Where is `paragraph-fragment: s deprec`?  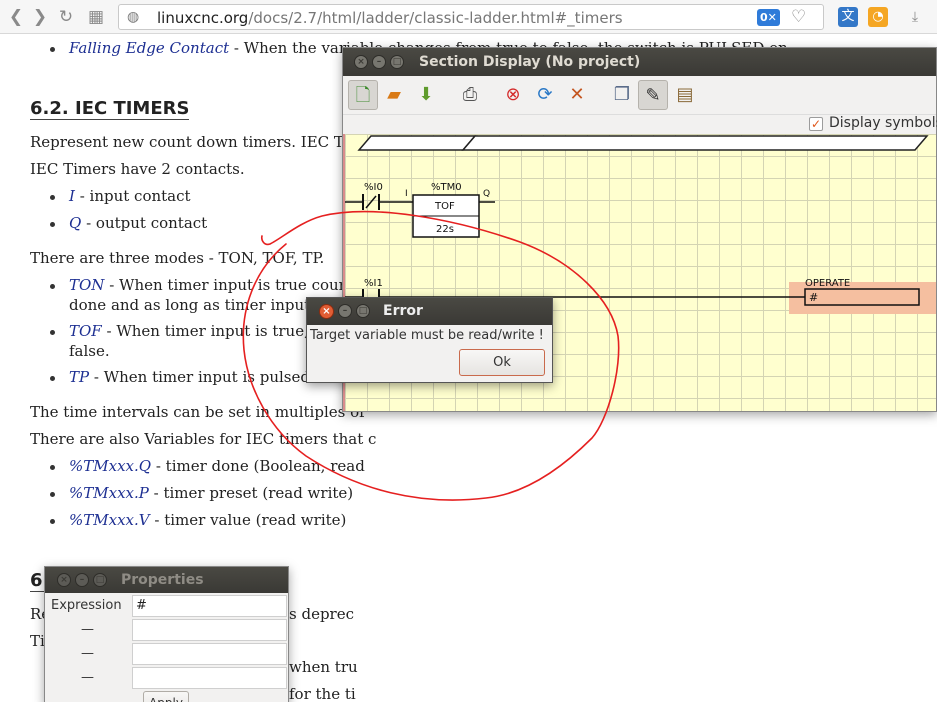
paragraph-fragment: s deprec is located at coordinates (321, 614).